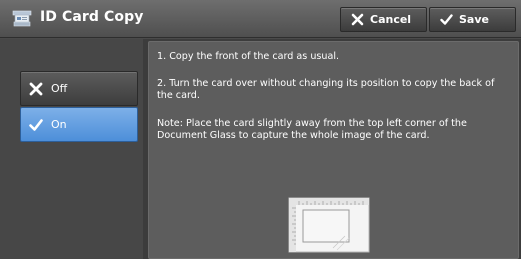 The width and height of the screenshot is (521, 259). I want to click on cancel-button-label: Cancel, so click(391, 19).